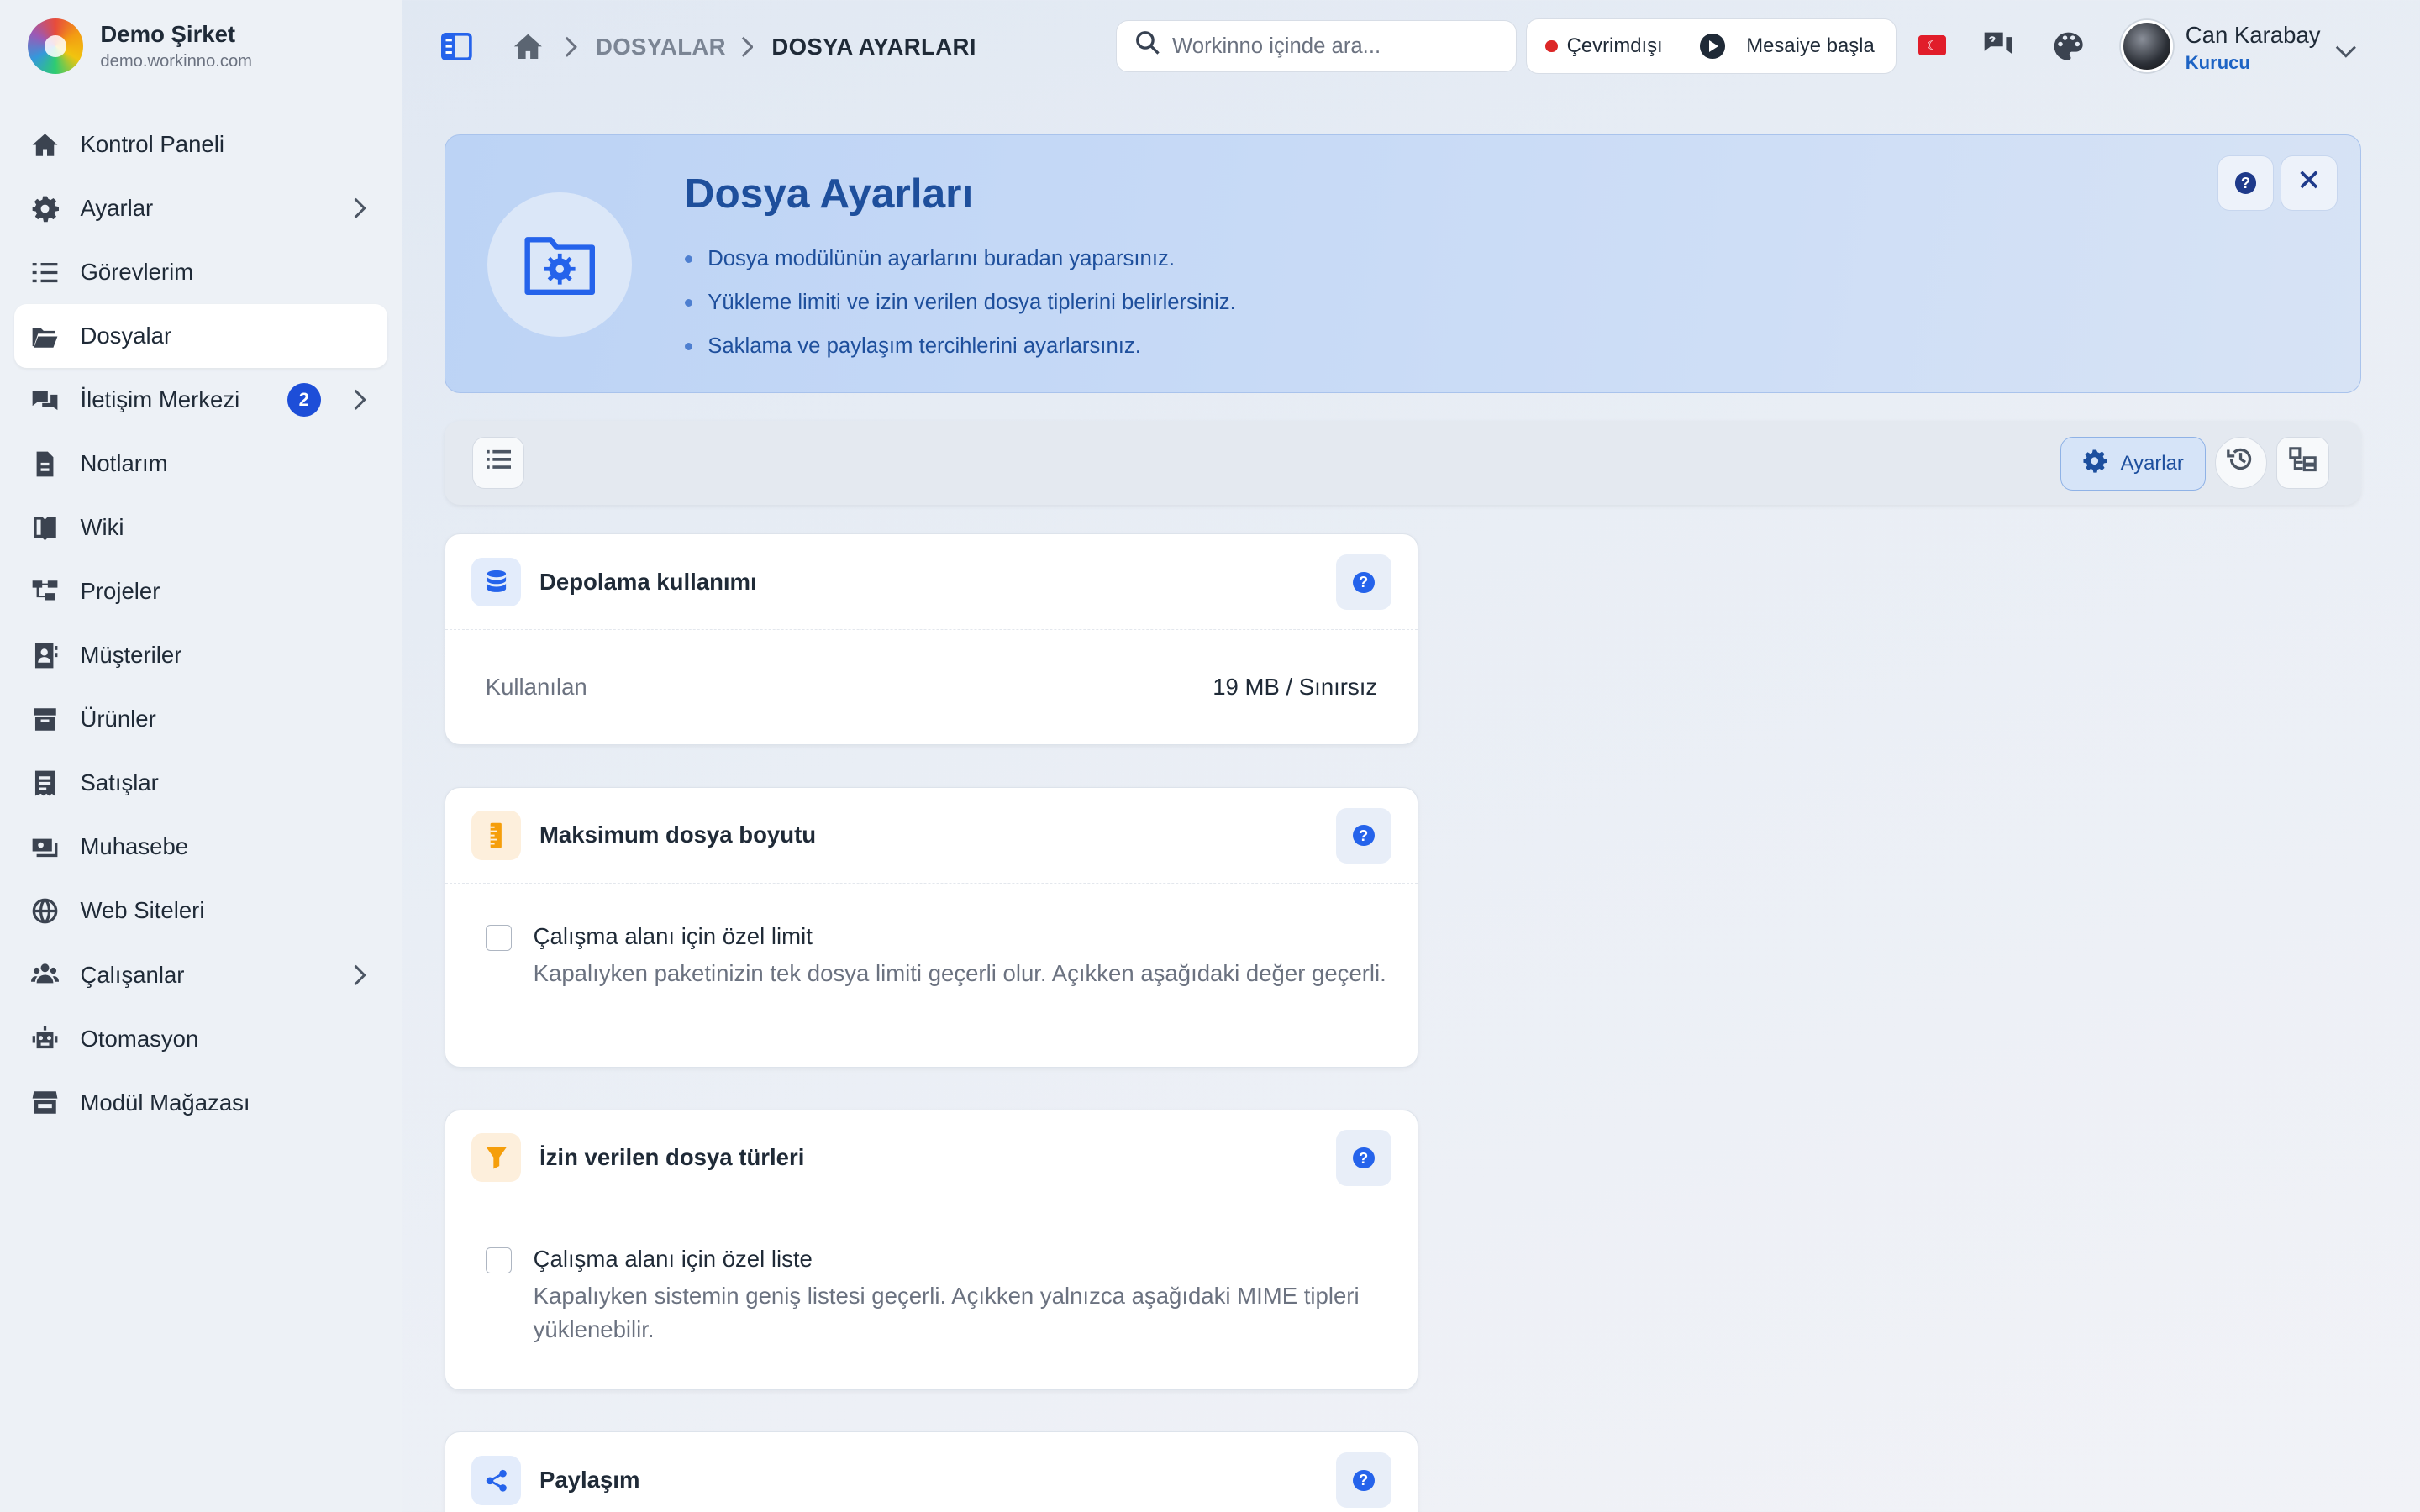 This screenshot has width=2420, height=1512. Describe the element at coordinates (498, 938) in the screenshot. I see `custom-limit-checkbox` at that location.